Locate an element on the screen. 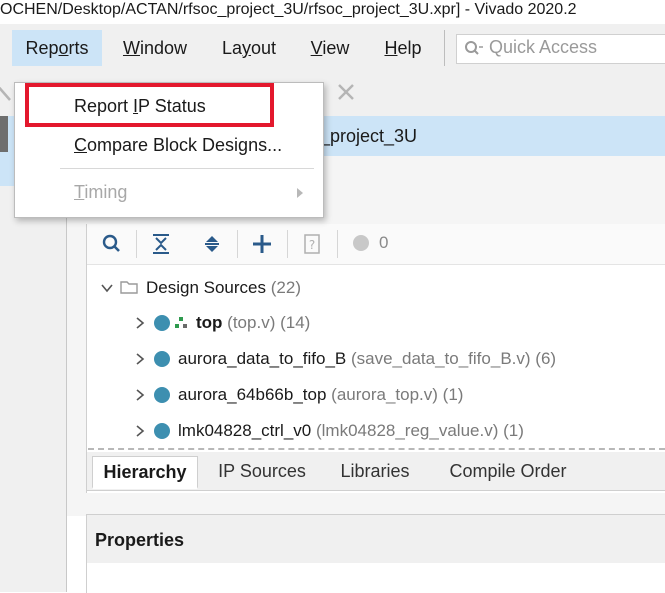 The width and height of the screenshot is (665, 593). plus-icon is located at coordinates (262, 244).